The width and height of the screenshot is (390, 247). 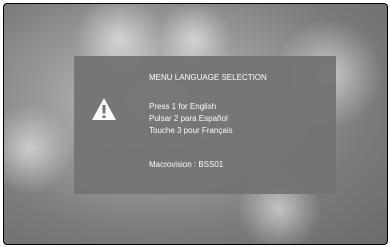 What do you see at coordinates (191, 130) in the screenshot?
I see `option-francais: Touche 3 pour Français` at bounding box center [191, 130].